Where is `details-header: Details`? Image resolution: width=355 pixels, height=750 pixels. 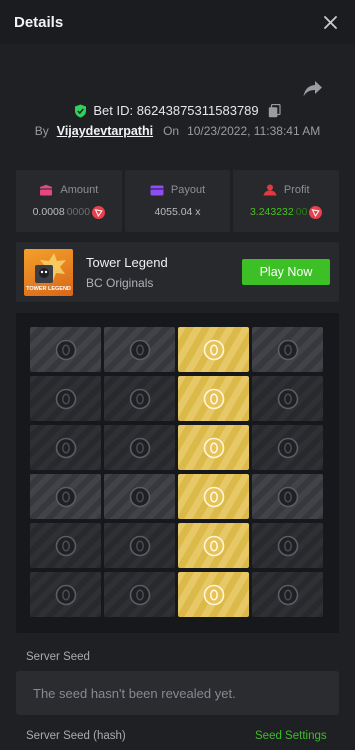 details-header: Details is located at coordinates (177, 22).